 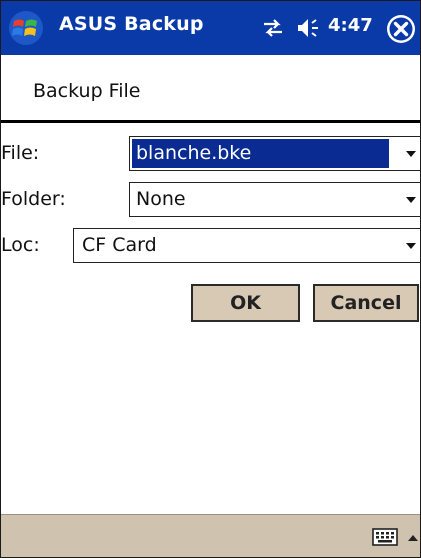 What do you see at coordinates (273, 28) in the screenshot?
I see `connectivity-arrows-icon` at bounding box center [273, 28].